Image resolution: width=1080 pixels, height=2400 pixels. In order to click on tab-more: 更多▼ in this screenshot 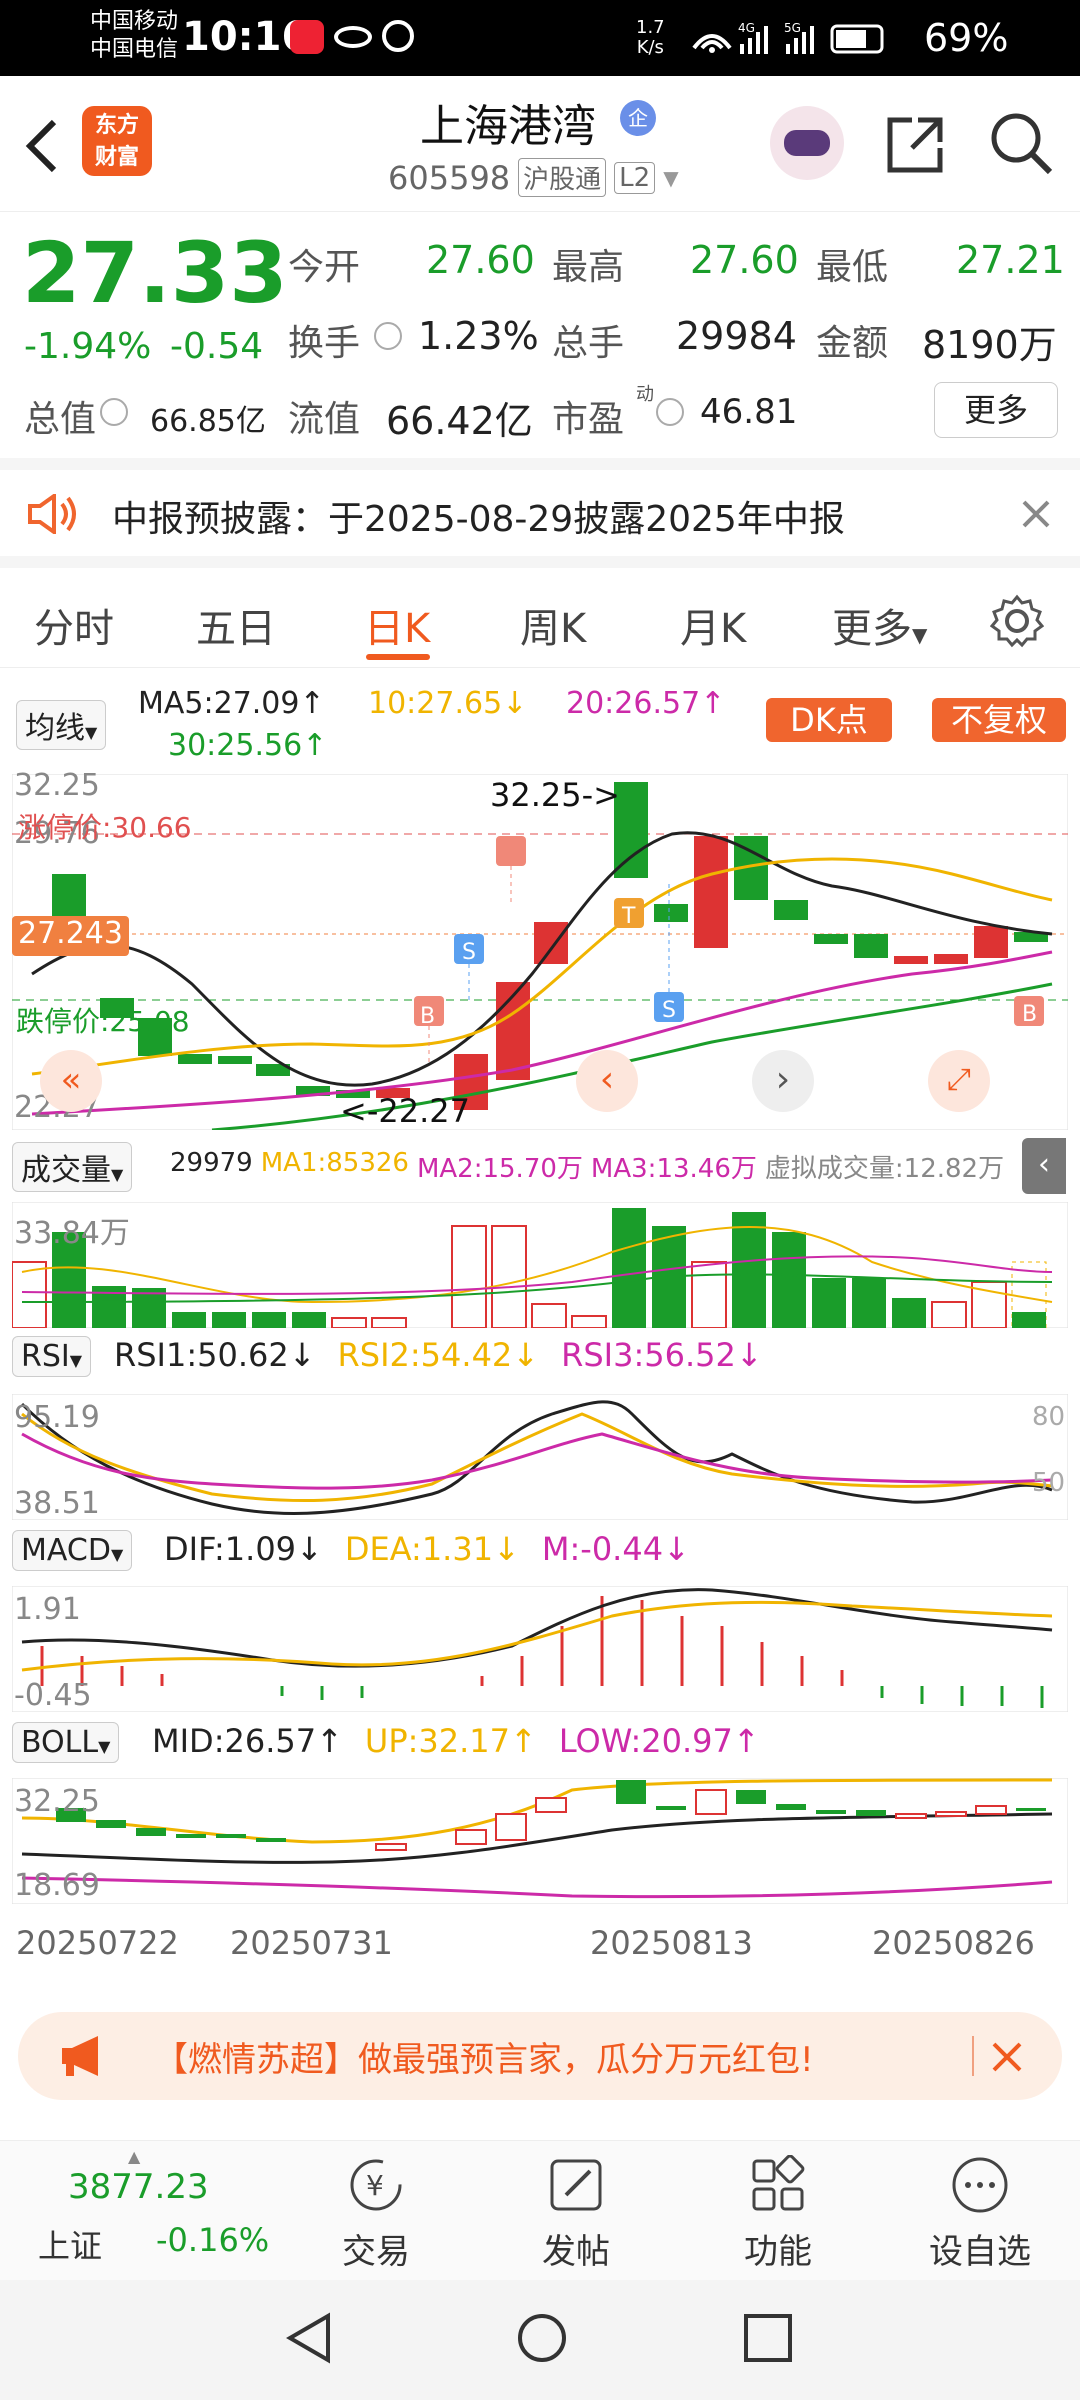, I will do `click(879, 625)`.